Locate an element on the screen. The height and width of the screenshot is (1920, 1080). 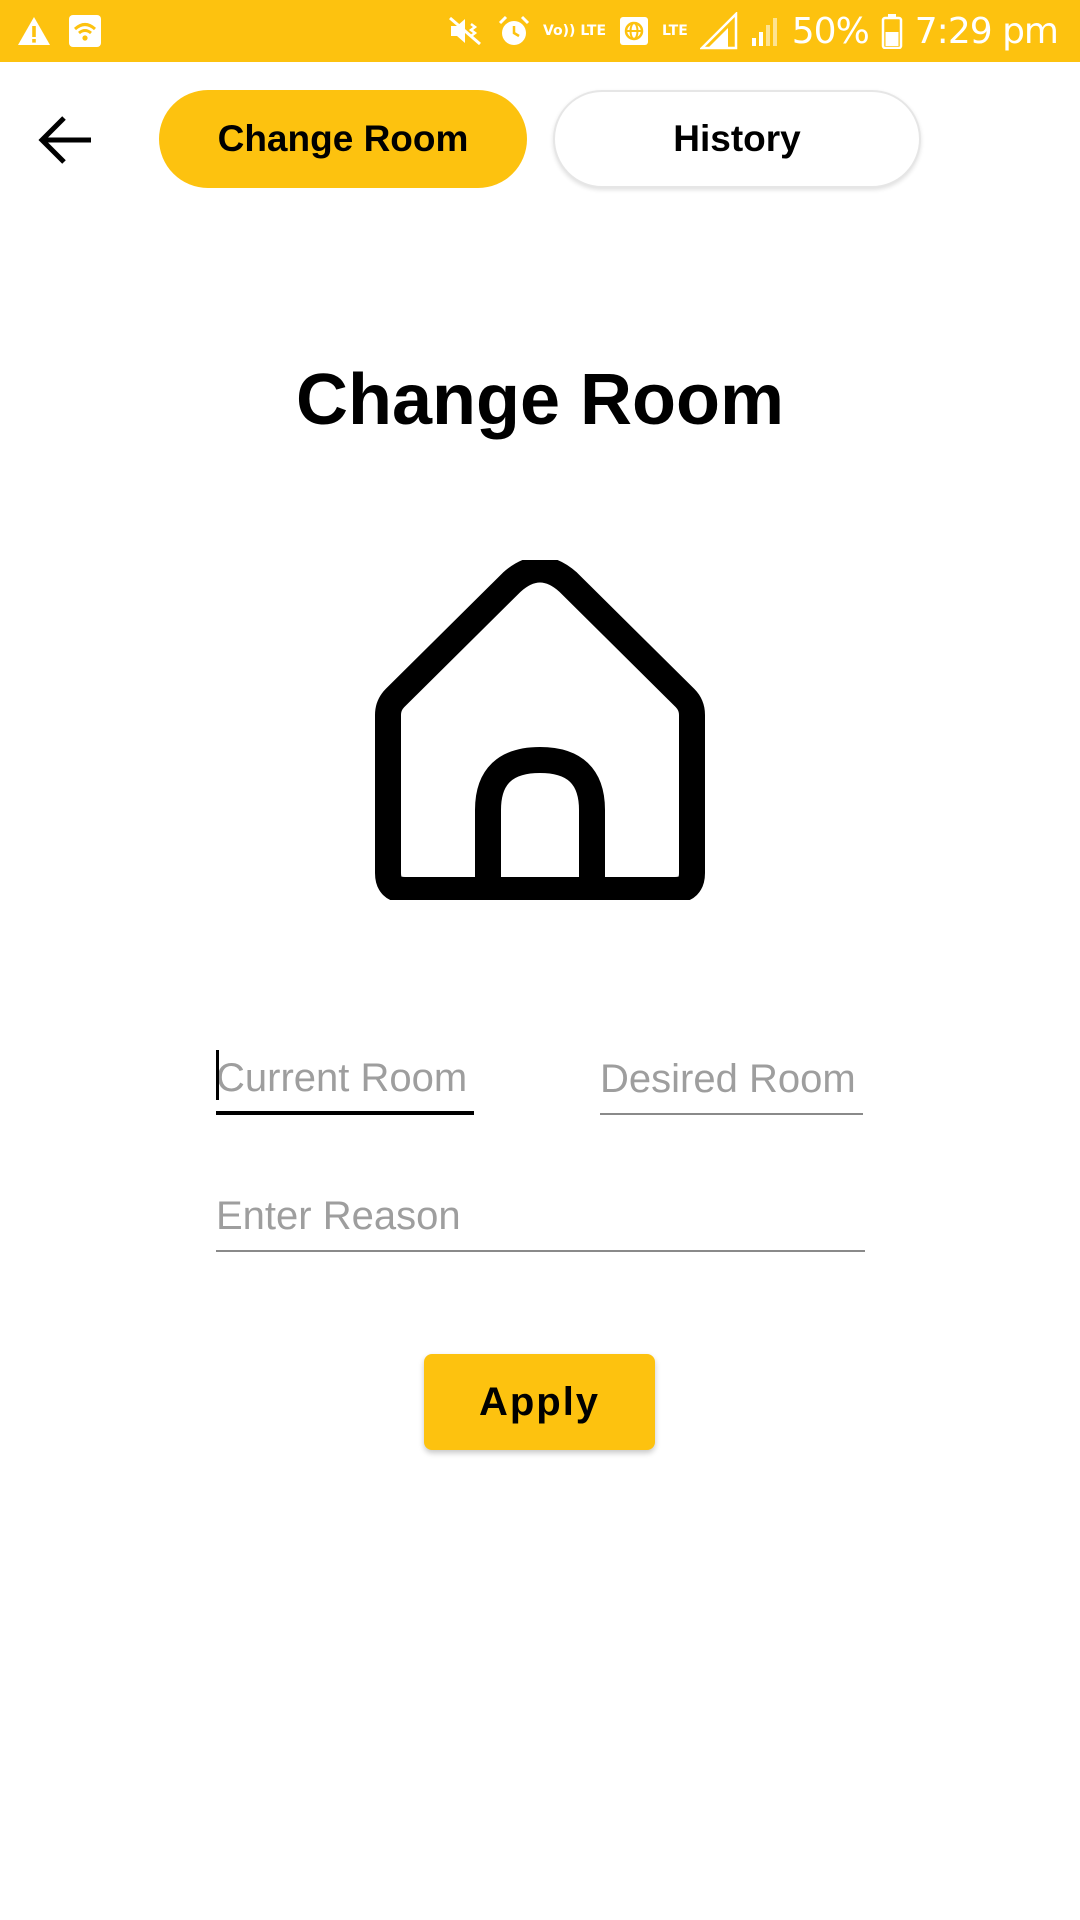
status-bar-right: Vo)) LTE LTE 50% 7:29 pm is located at coordinates (753, 31).